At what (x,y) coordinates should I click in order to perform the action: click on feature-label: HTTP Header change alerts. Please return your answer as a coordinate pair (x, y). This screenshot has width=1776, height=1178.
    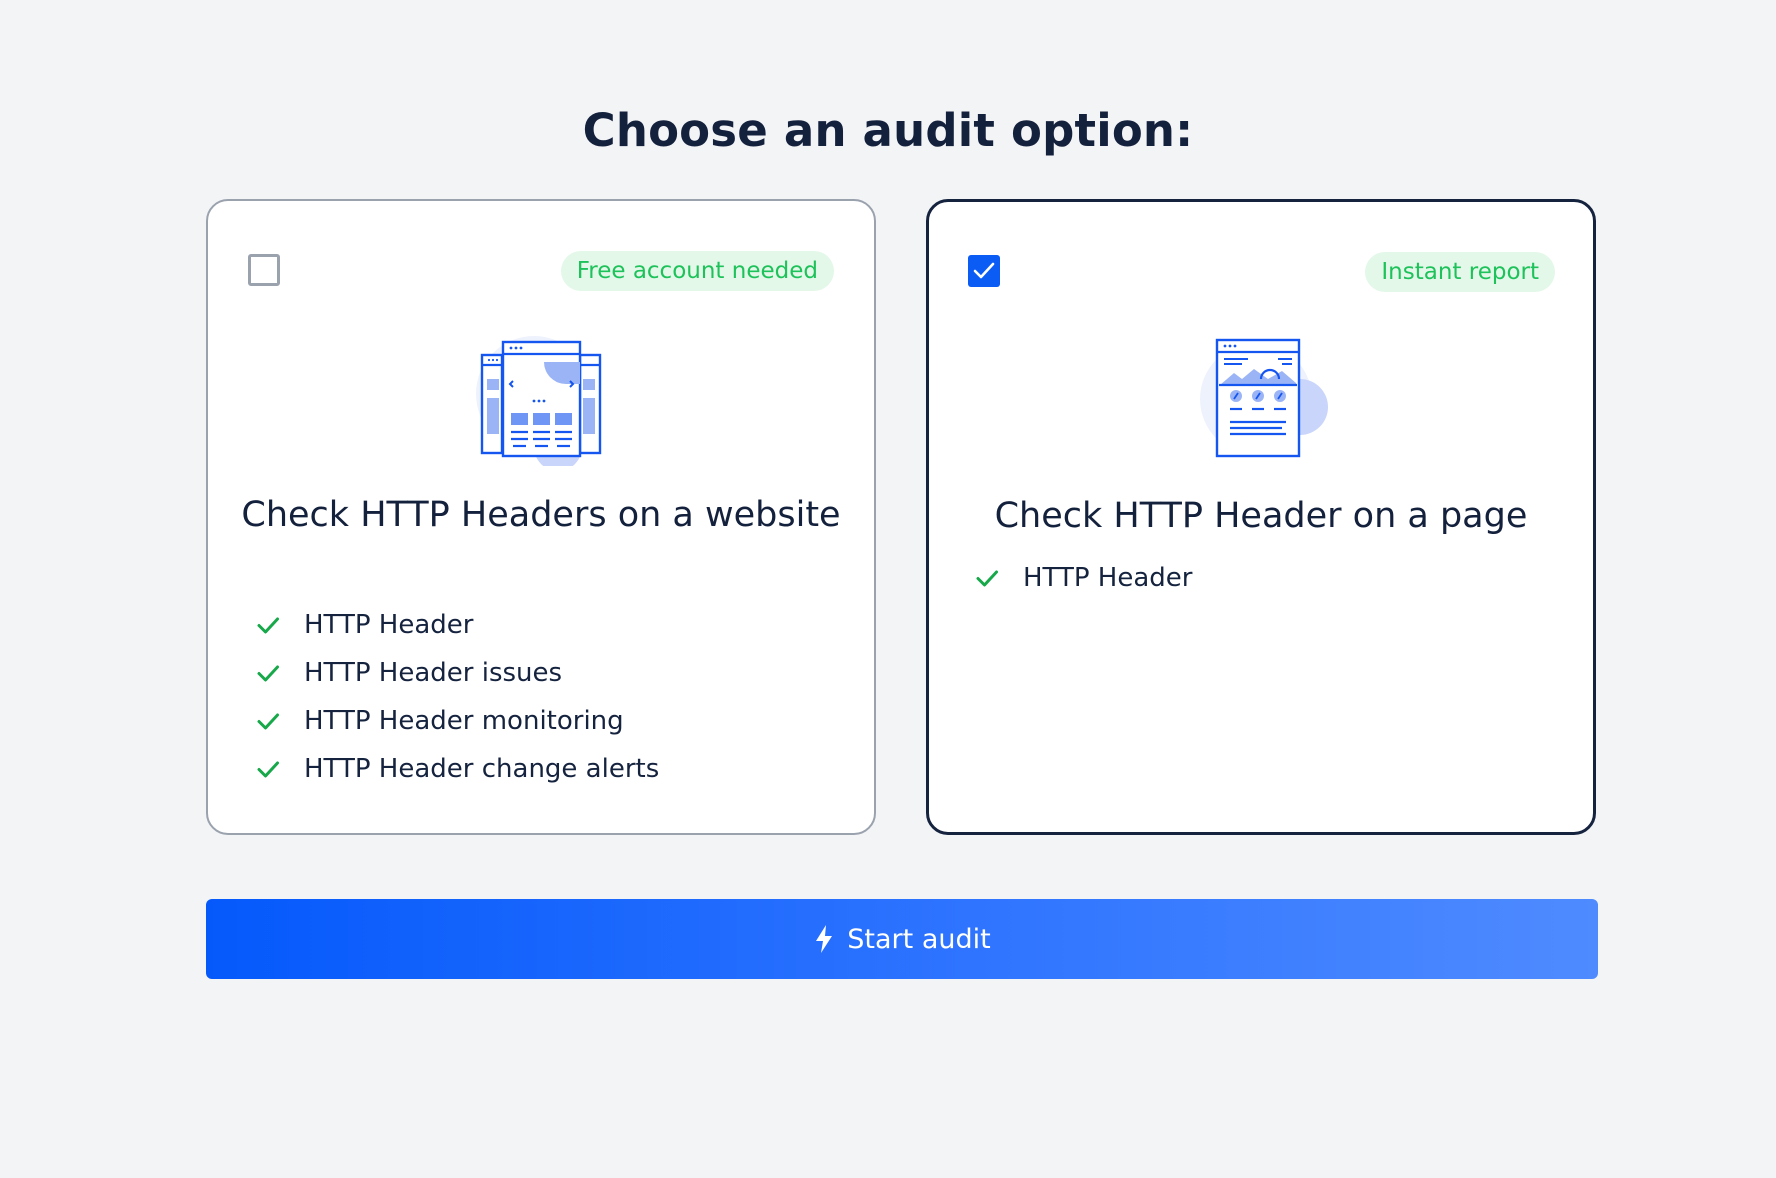
    Looking at the image, I should click on (482, 769).